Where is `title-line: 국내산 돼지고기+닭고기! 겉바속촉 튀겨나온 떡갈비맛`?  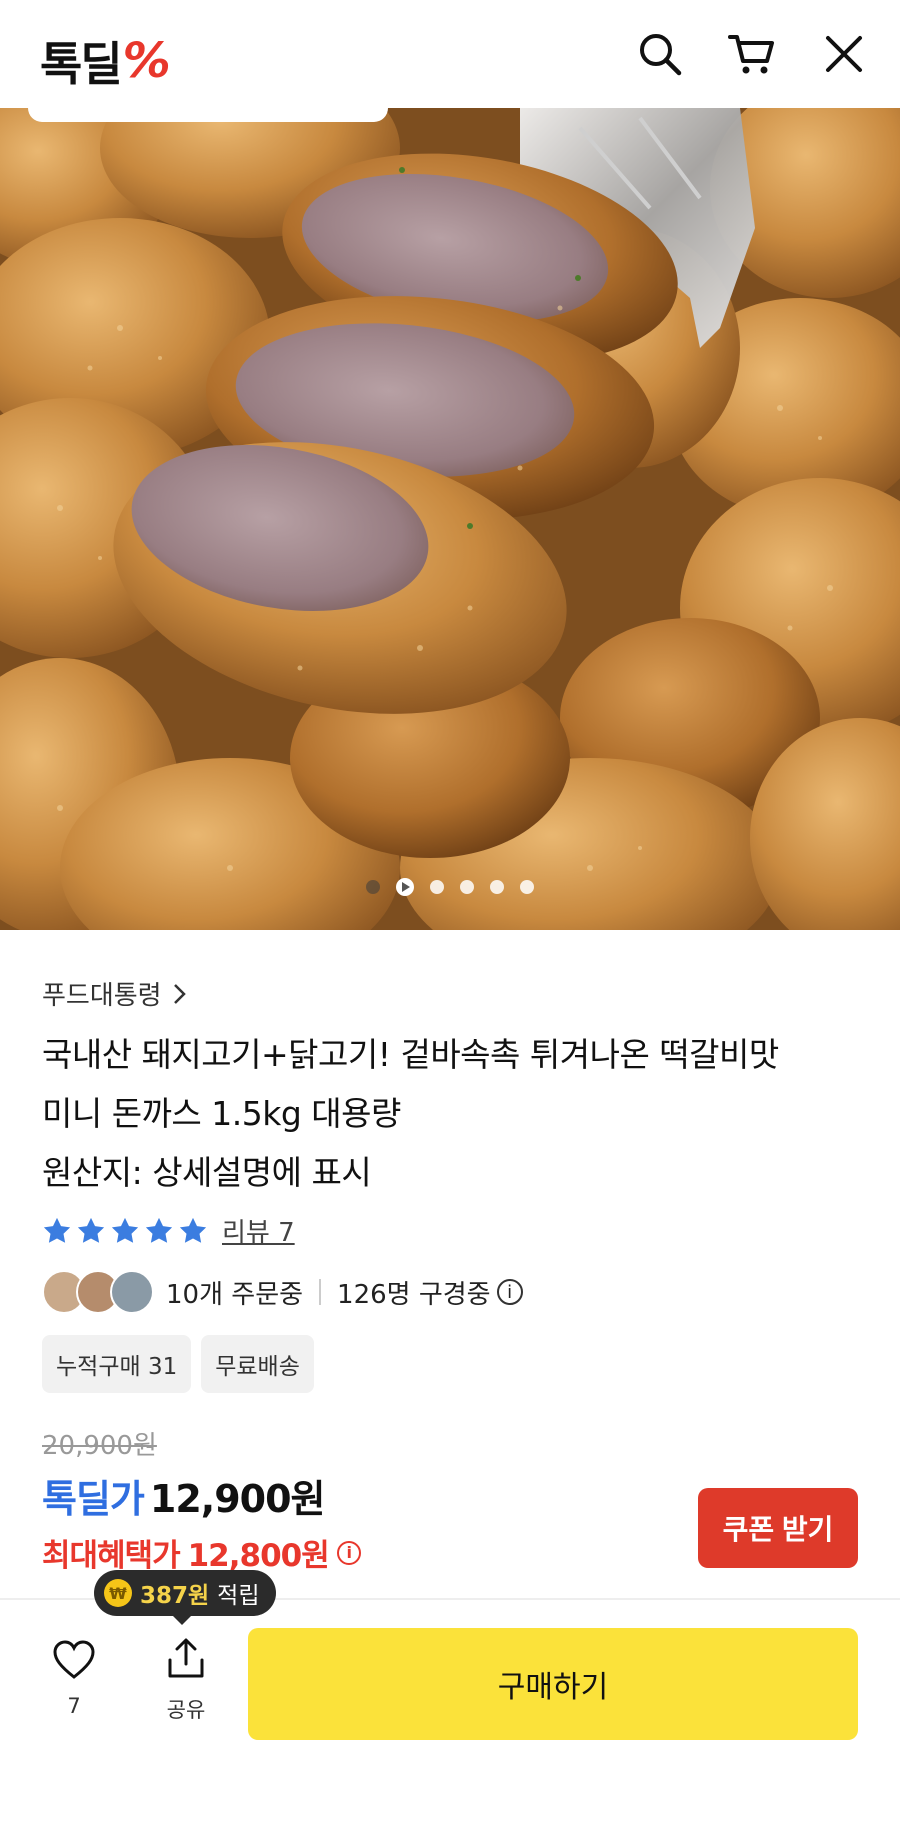 title-line: 국내산 돼지고기+닭고기! 겉바속촉 튀겨나온 떡갈비맛 is located at coordinates (410, 1054).